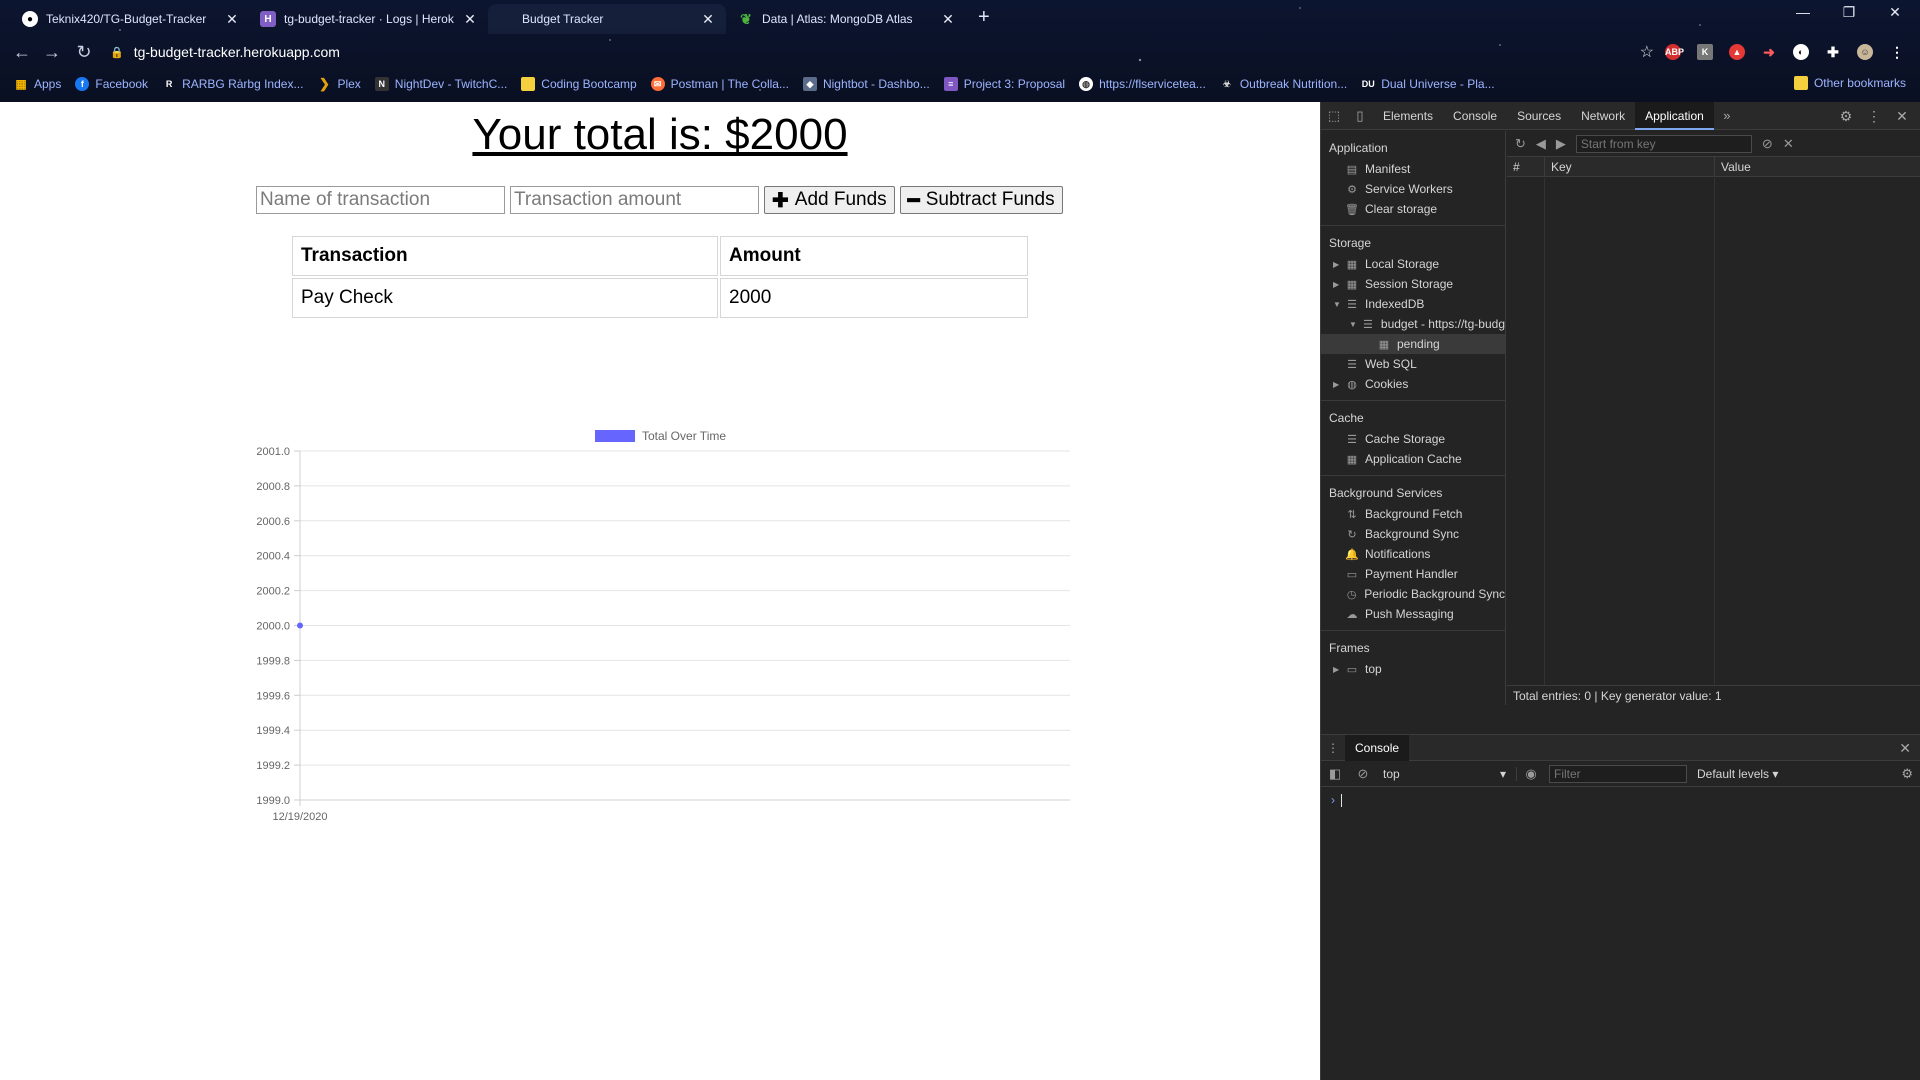  What do you see at coordinates (882, 52) in the screenshot?
I see `address-bar: 🔒 tg-budget-tracker.herokuapp.com ☆` at bounding box center [882, 52].